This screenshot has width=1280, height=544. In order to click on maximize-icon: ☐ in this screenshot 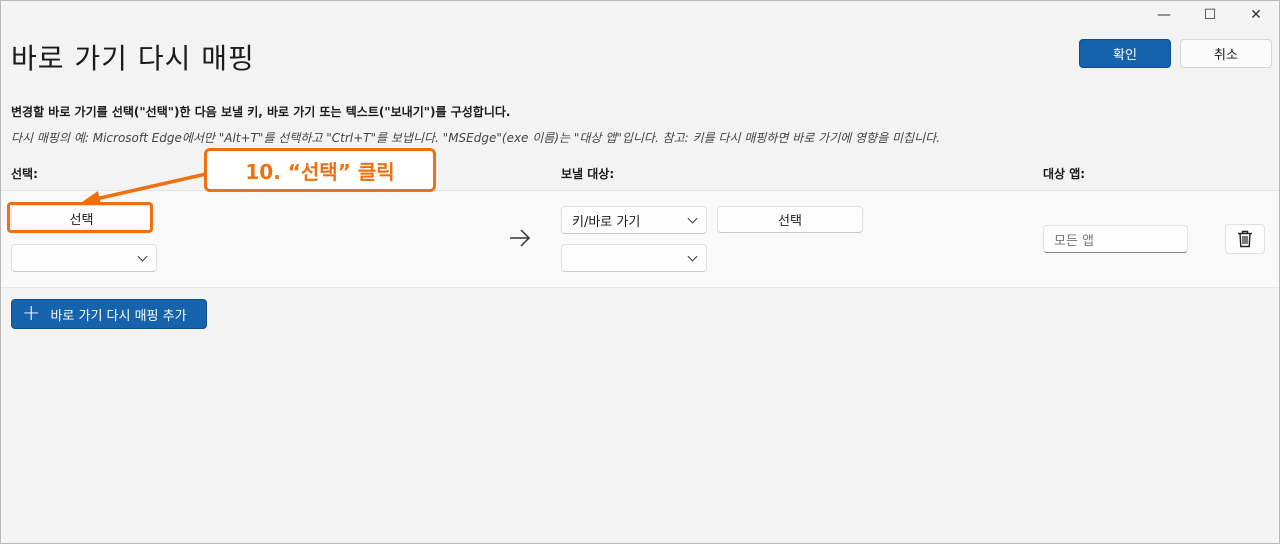, I will do `click(1210, 15)`.